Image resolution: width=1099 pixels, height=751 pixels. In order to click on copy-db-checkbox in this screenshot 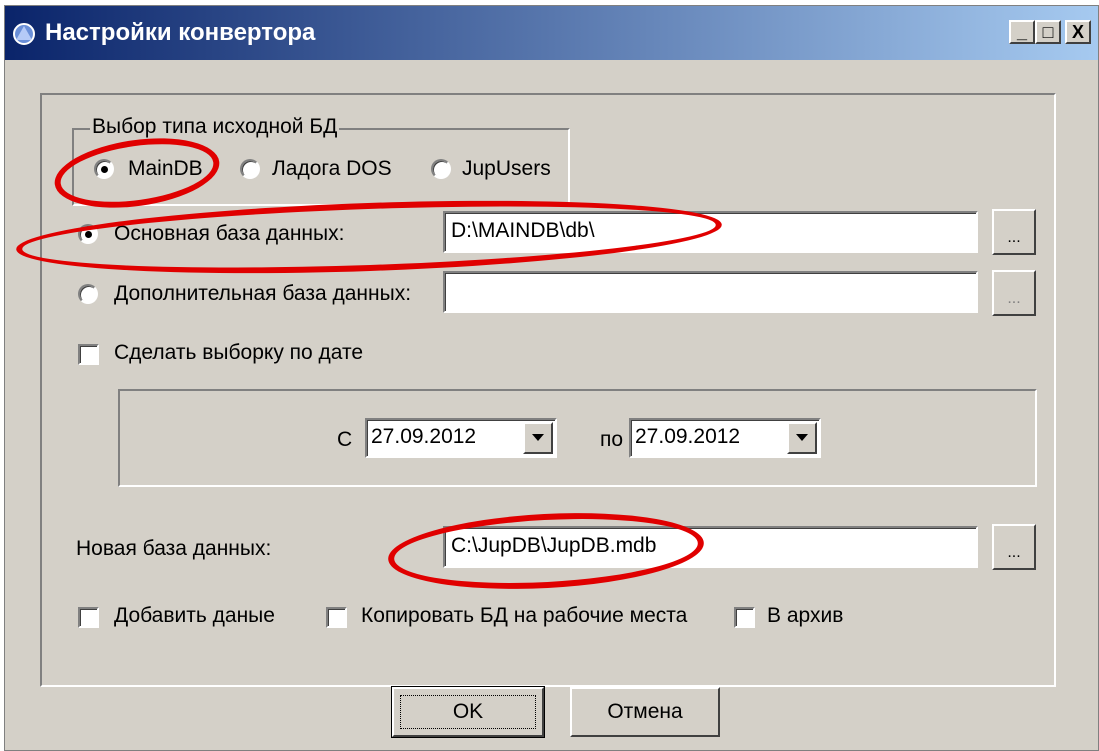, I will do `click(336, 617)`.